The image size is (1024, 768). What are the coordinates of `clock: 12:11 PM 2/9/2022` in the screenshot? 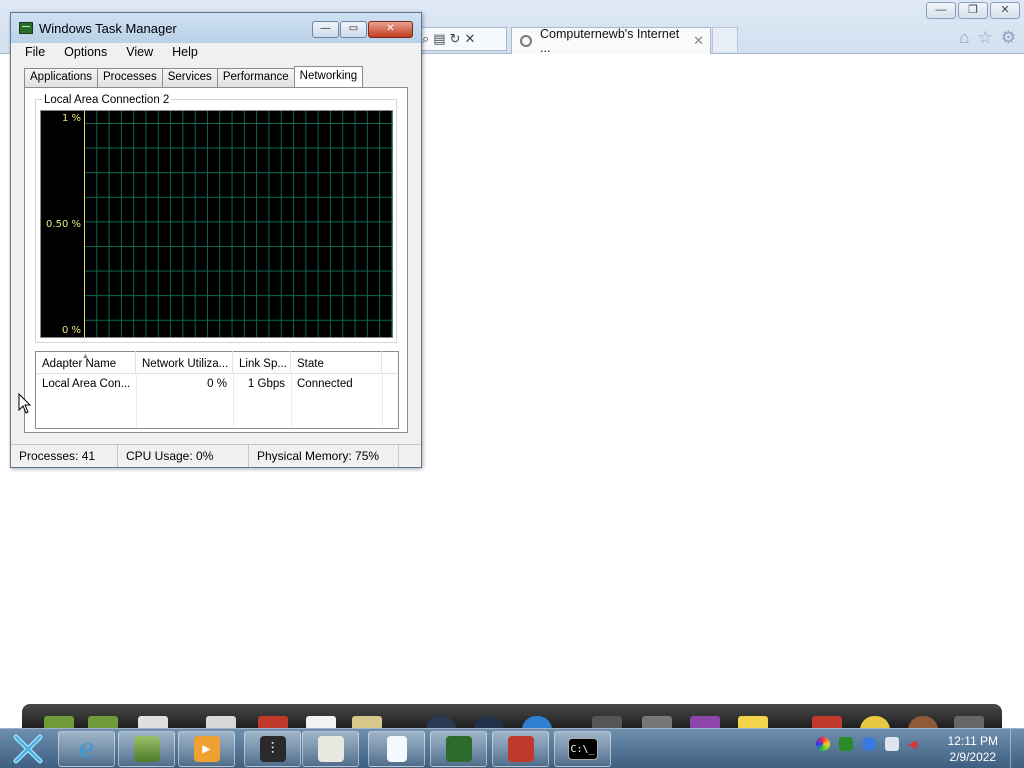 It's located at (973, 749).